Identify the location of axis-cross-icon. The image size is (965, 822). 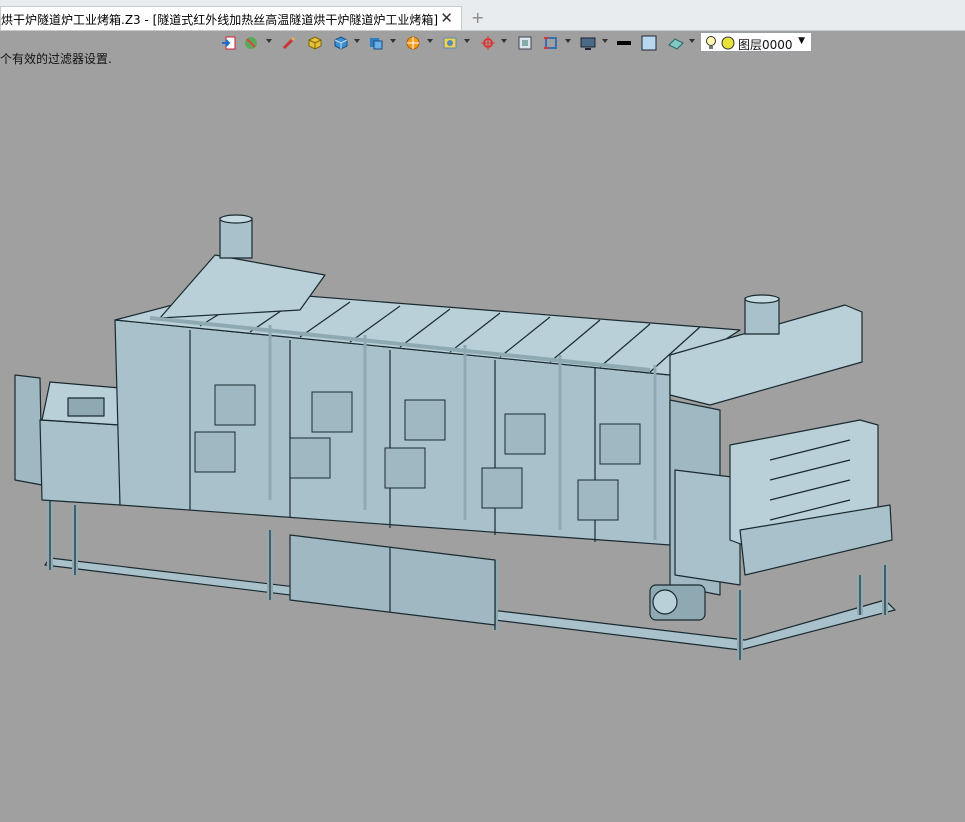
(488, 43).